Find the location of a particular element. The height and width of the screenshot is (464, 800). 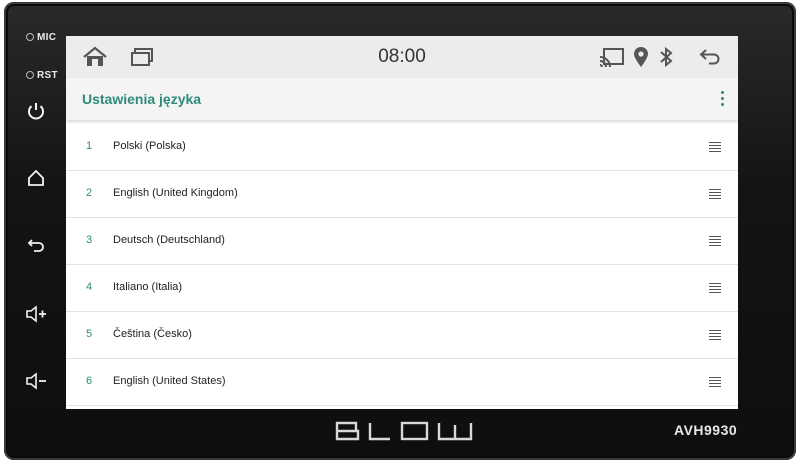

reset-button: RST is located at coordinates (42, 75).